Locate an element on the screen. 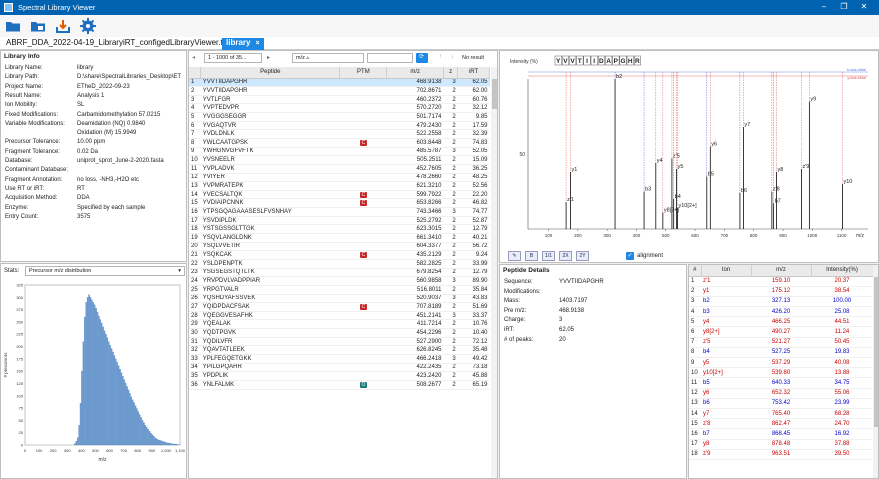 The height and width of the screenshot is (479, 879). table-row: 28 YQEGGVESAFHK 451.2141 3 33.37 is located at coordinates (339, 316).